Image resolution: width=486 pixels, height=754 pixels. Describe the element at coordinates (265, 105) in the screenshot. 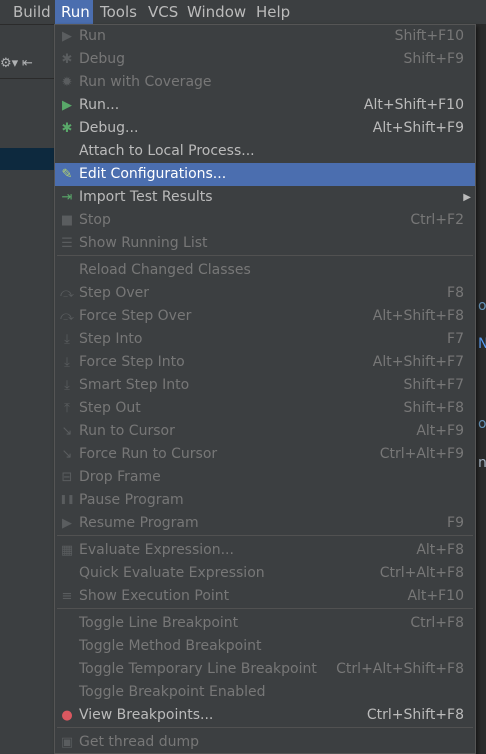

I see `menu-item-run: ▶ Run... Alt+Shift+F10` at that location.